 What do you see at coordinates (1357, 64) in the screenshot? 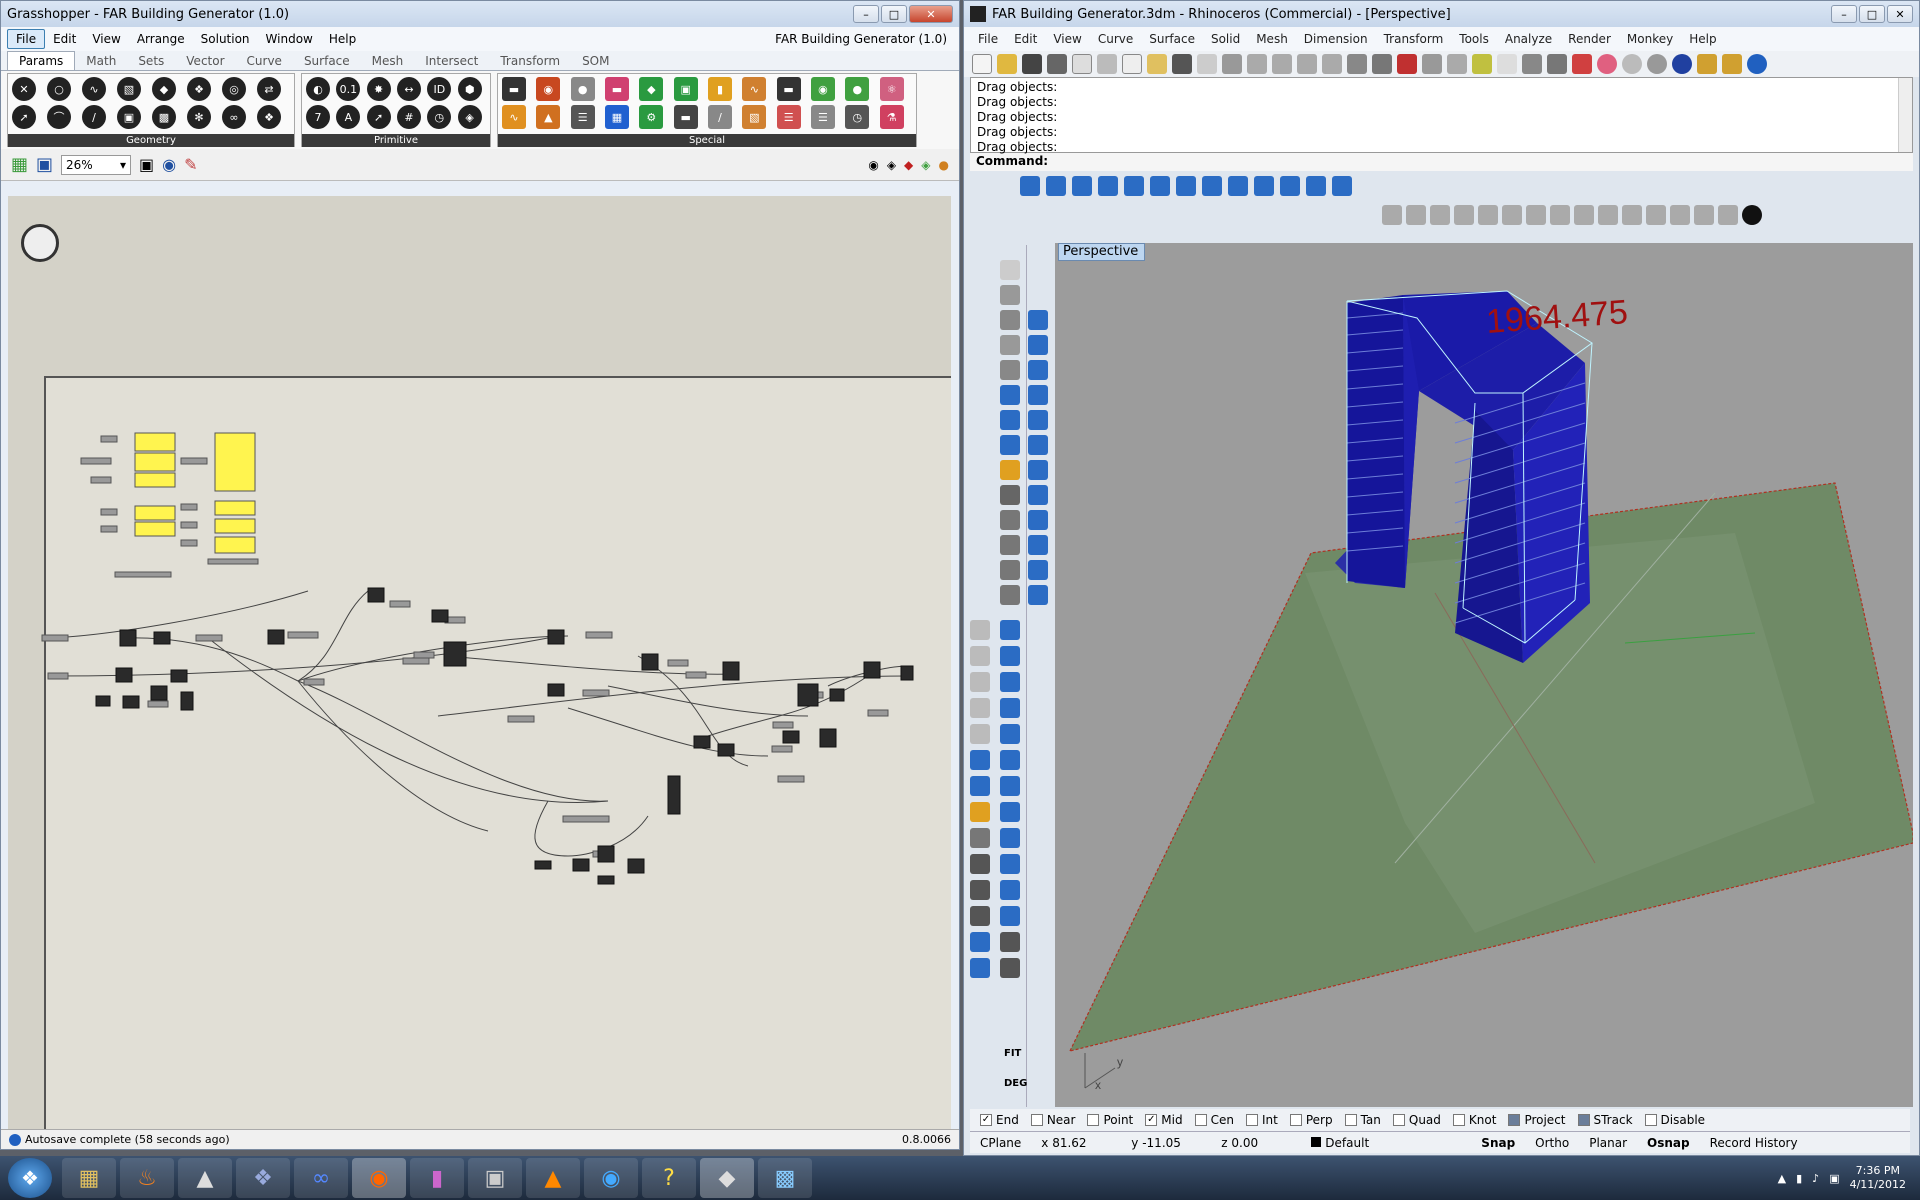
I see `rotate-view-icon` at bounding box center [1357, 64].